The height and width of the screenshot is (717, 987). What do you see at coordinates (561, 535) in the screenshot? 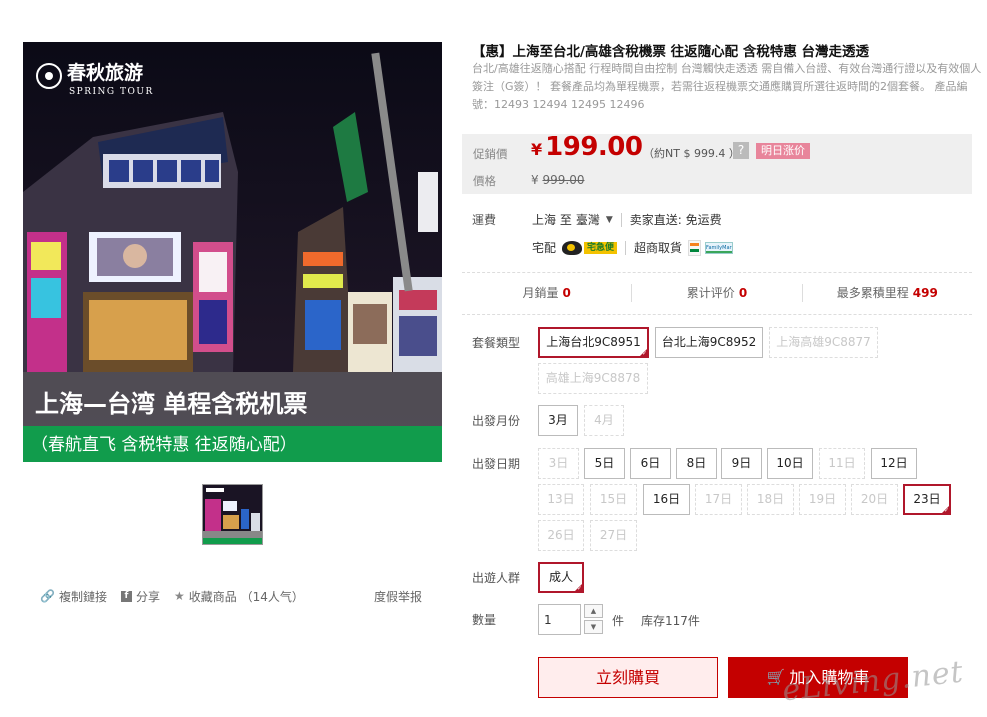
I see `date-option: 26日` at bounding box center [561, 535].